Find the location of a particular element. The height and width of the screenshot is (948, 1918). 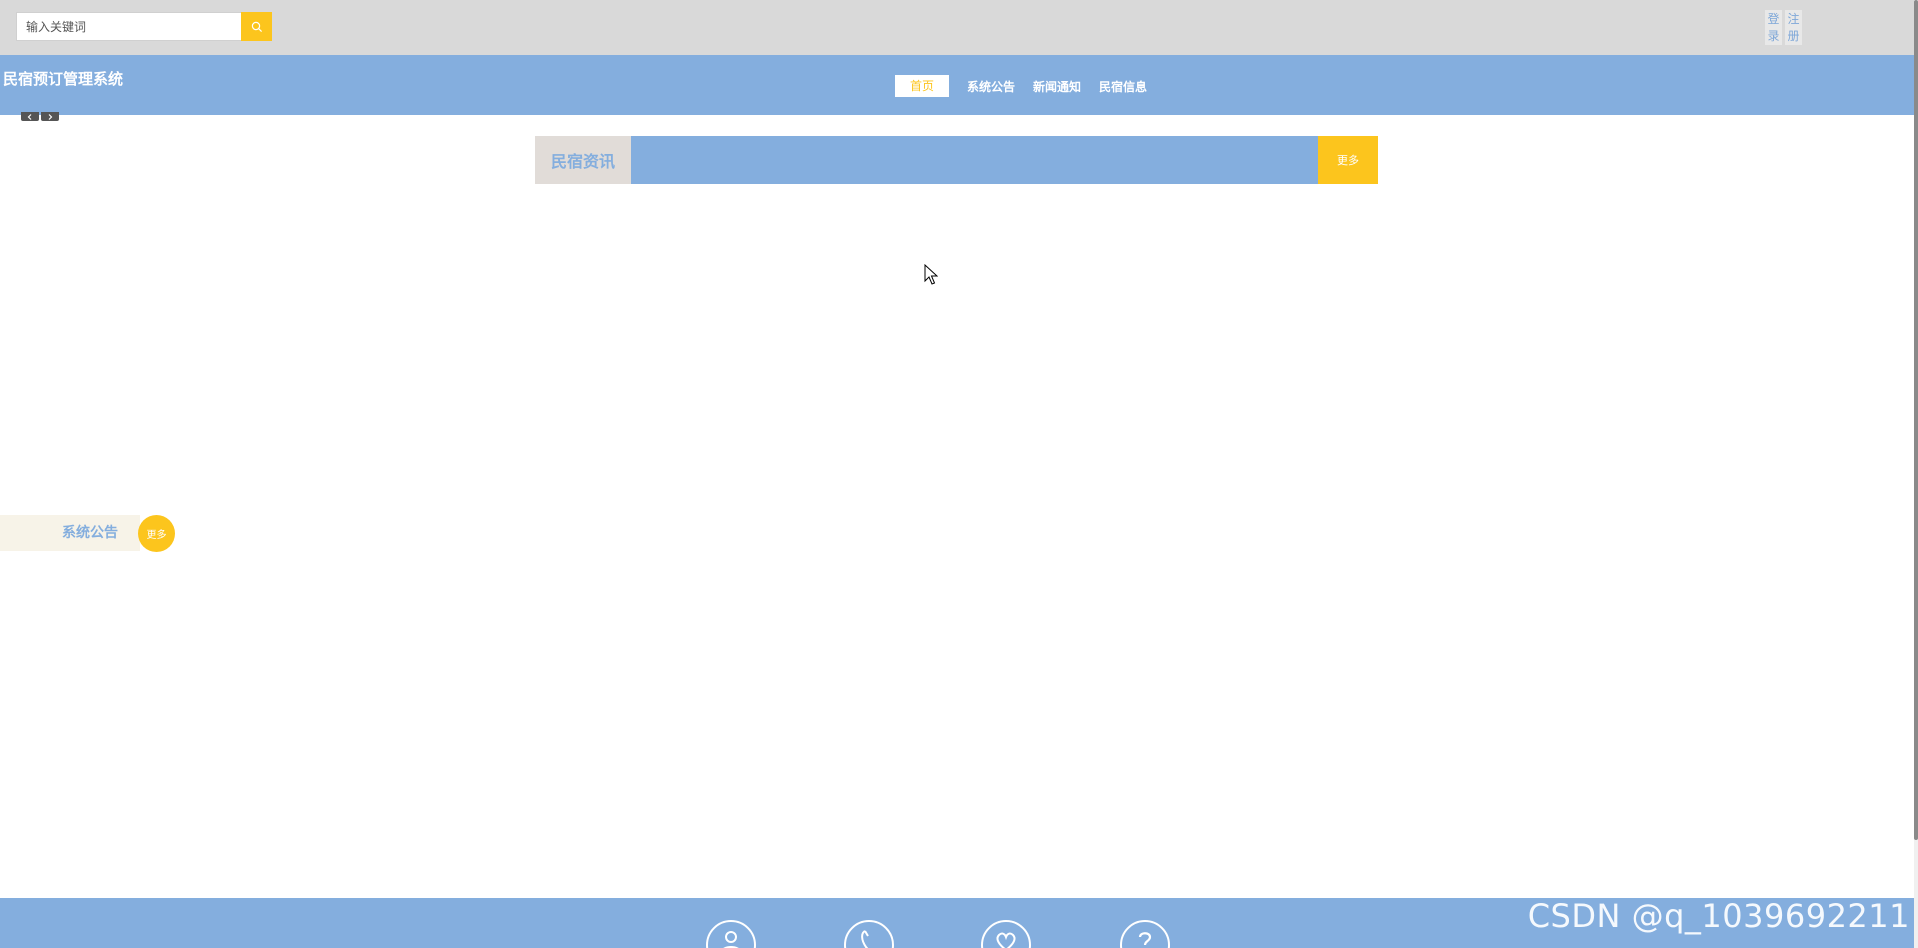

carousel-prev-button is located at coordinates (30, 116).